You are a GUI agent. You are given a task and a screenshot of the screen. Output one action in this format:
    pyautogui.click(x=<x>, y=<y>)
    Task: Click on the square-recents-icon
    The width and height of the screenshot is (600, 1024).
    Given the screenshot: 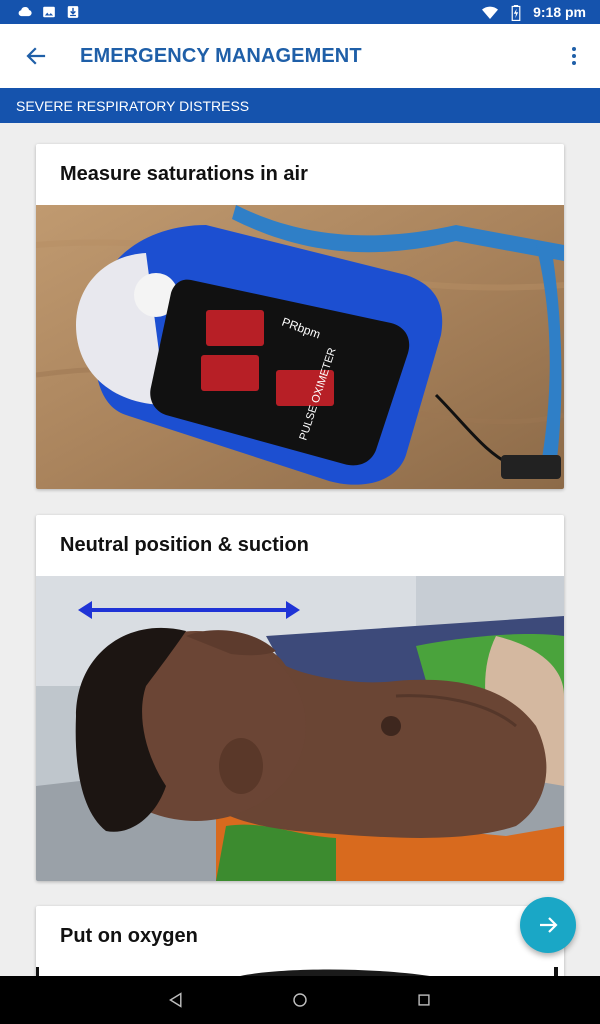 What is the action you would take?
    pyautogui.click(x=424, y=1000)
    